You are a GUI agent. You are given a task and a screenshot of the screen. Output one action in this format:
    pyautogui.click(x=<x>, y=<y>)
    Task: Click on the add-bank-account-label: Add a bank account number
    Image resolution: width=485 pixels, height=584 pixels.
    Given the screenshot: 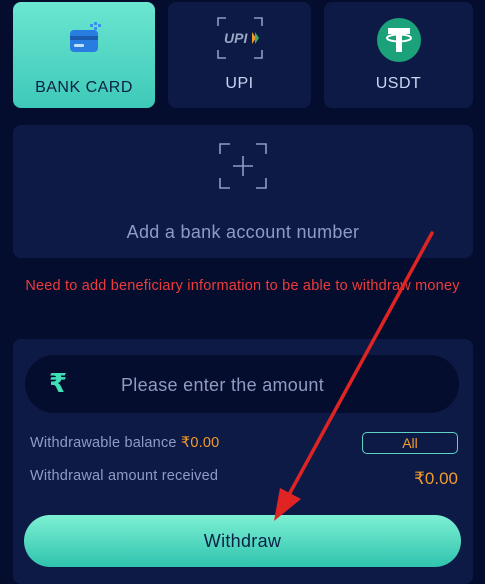 What is the action you would take?
    pyautogui.click(x=243, y=232)
    